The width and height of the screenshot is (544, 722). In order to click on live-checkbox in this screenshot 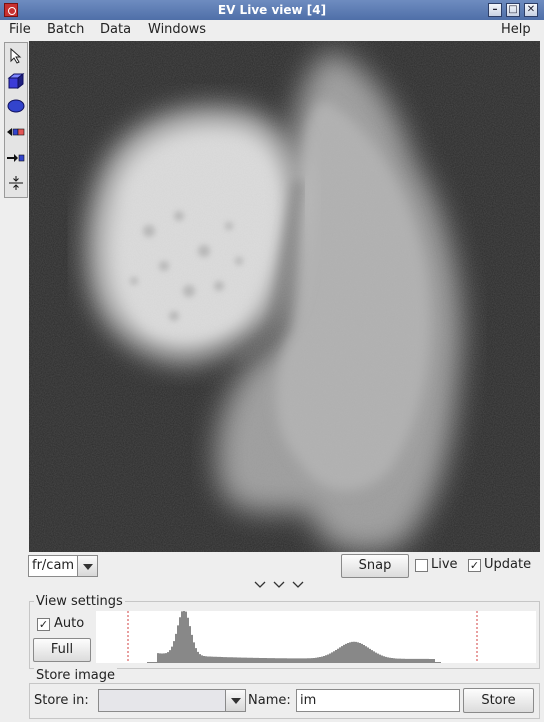, I will do `click(421, 565)`.